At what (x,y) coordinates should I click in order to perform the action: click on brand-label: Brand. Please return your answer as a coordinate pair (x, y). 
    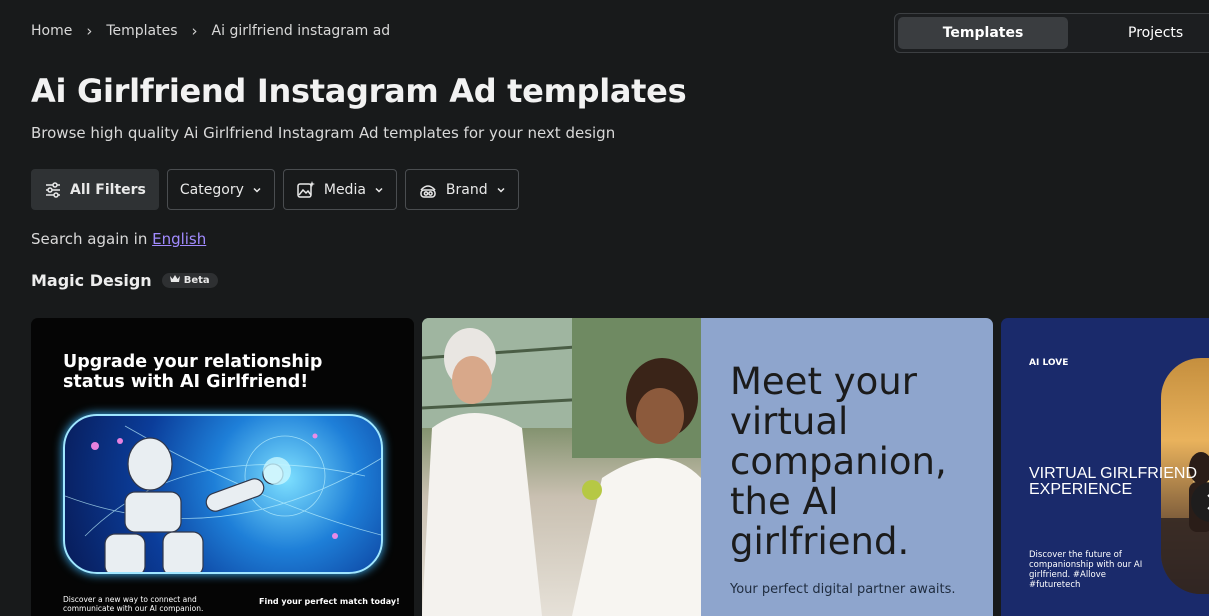
    Looking at the image, I should click on (466, 189).